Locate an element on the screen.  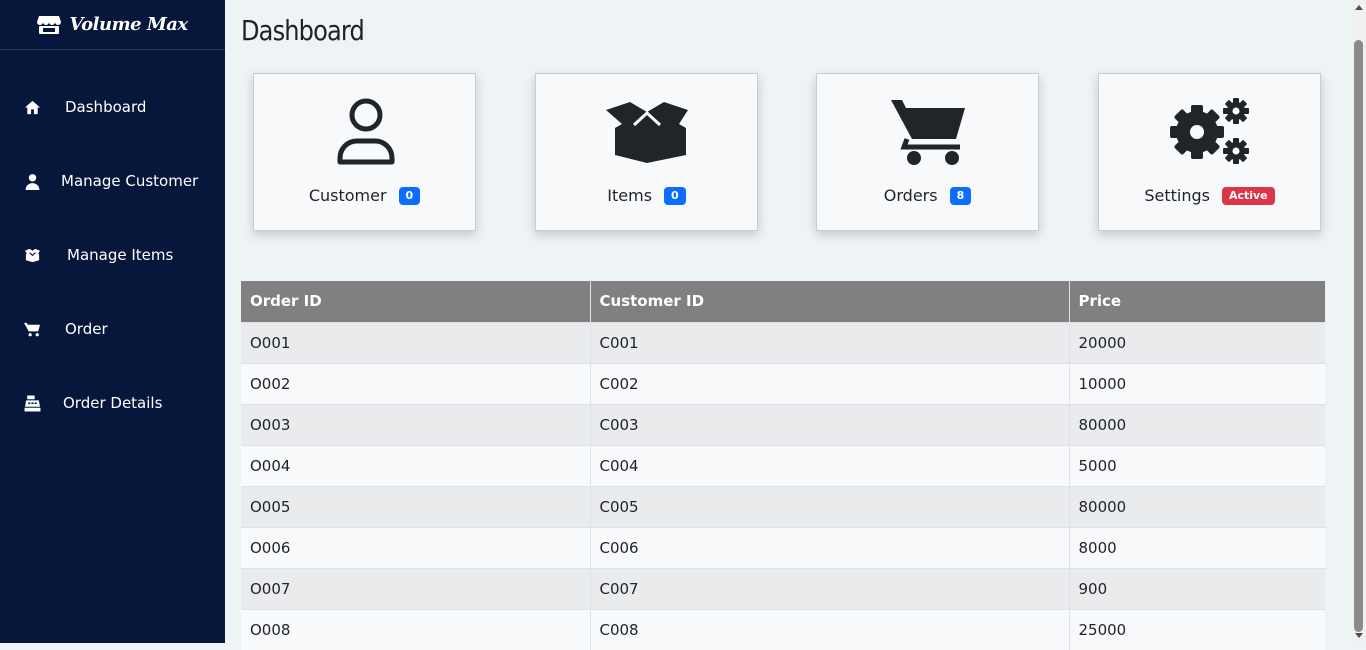
scroll-up-arrow-icon is located at coordinates (1359, 7).